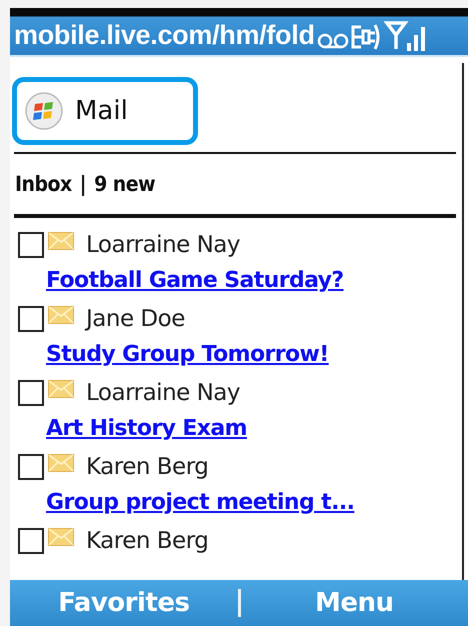 The width and height of the screenshot is (468, 626). I want to click on mail-tab: Mail, so click(105, 111).